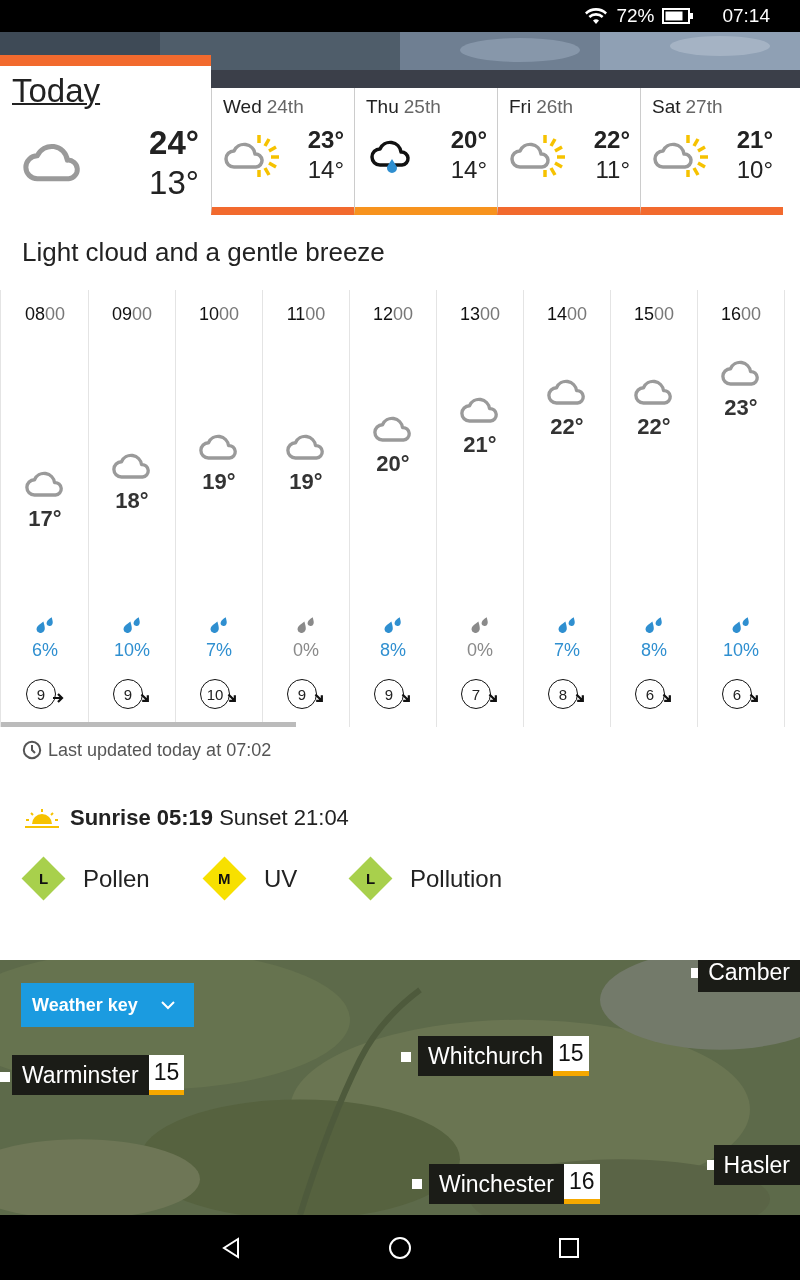  Describe the element at coordinates (45, 519) in the screenshot. I see `hour-temperature: 17°` at that location.